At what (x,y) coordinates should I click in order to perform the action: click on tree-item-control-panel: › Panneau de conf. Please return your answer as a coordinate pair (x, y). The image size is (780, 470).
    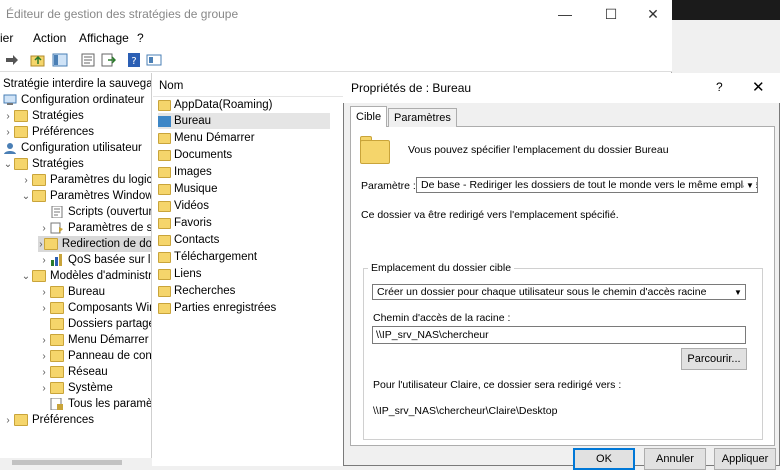
    Looking at the image, I should click on (94, 356).